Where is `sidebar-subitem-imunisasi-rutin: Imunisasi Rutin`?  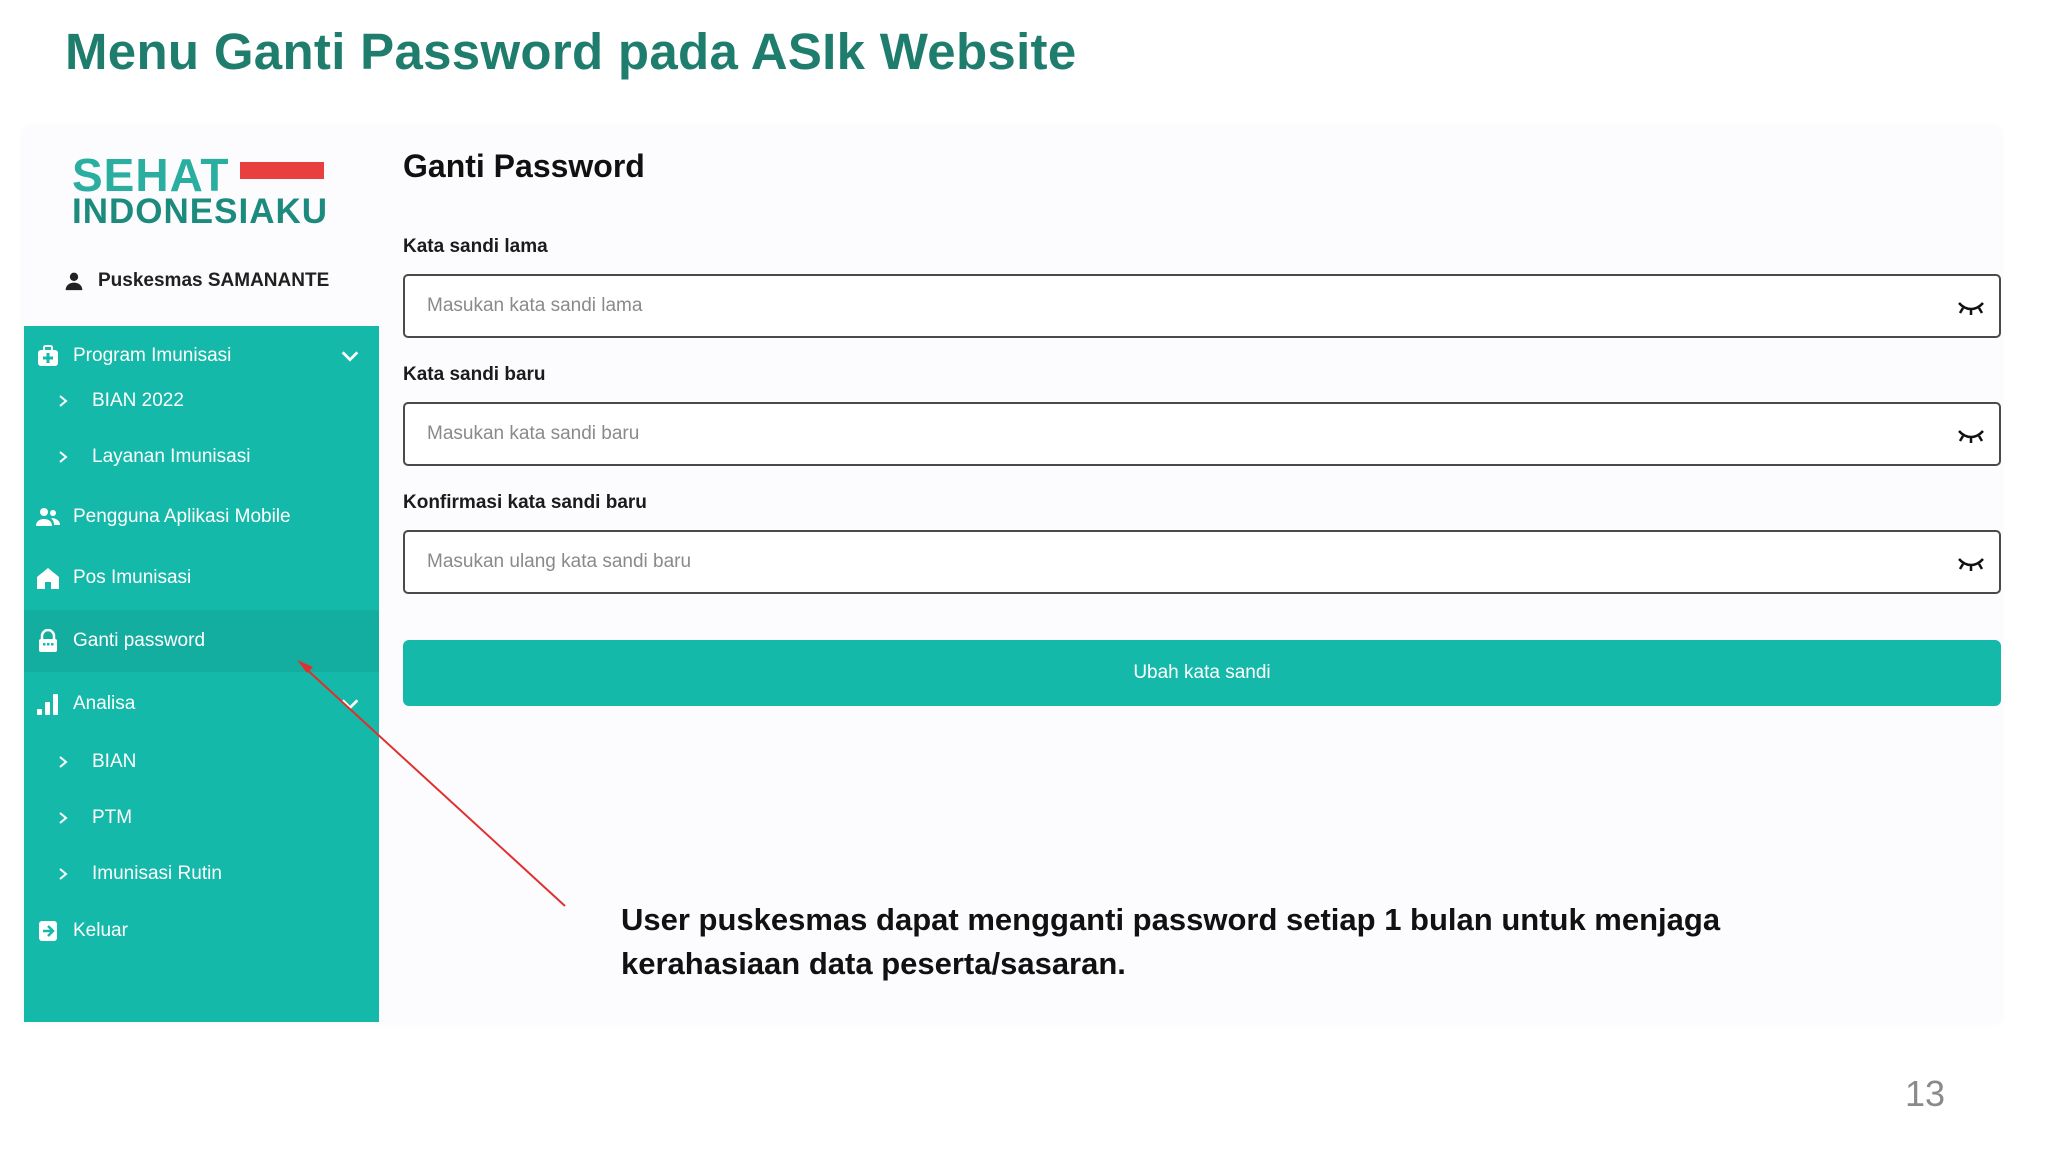
sidebar-subitem-imunisasi-rutin: Imunisasi Rutin is located at coordinates (201, 874).